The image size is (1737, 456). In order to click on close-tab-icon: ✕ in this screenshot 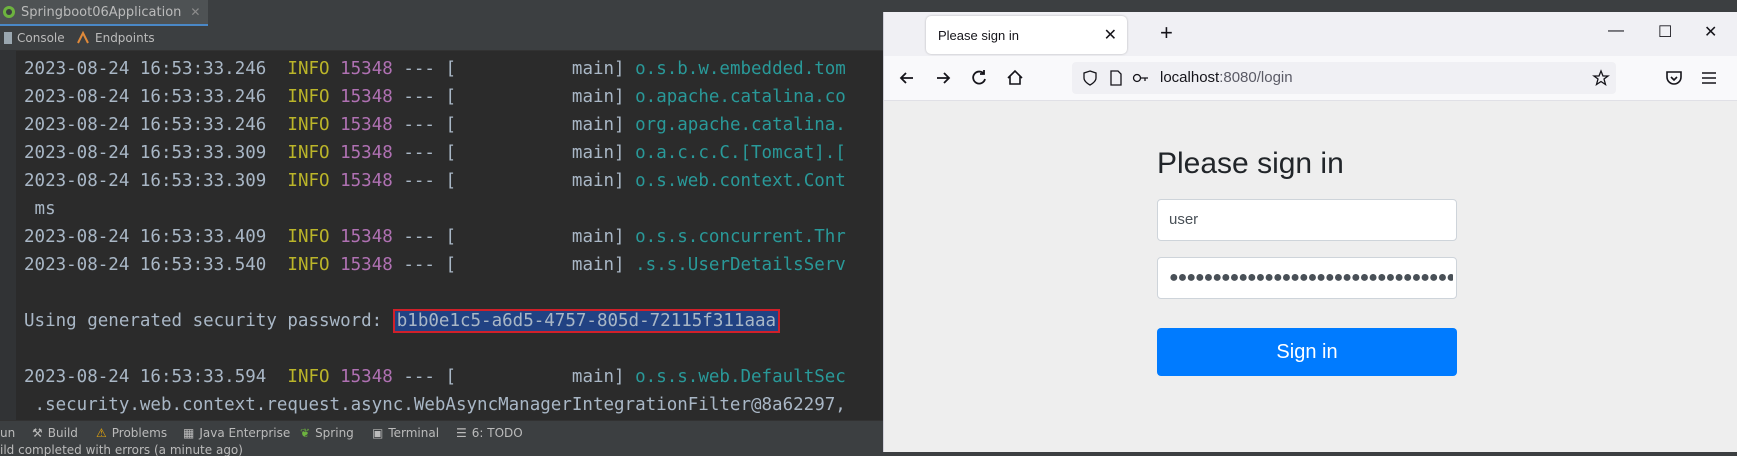, I will do `click(1110, 35)`.